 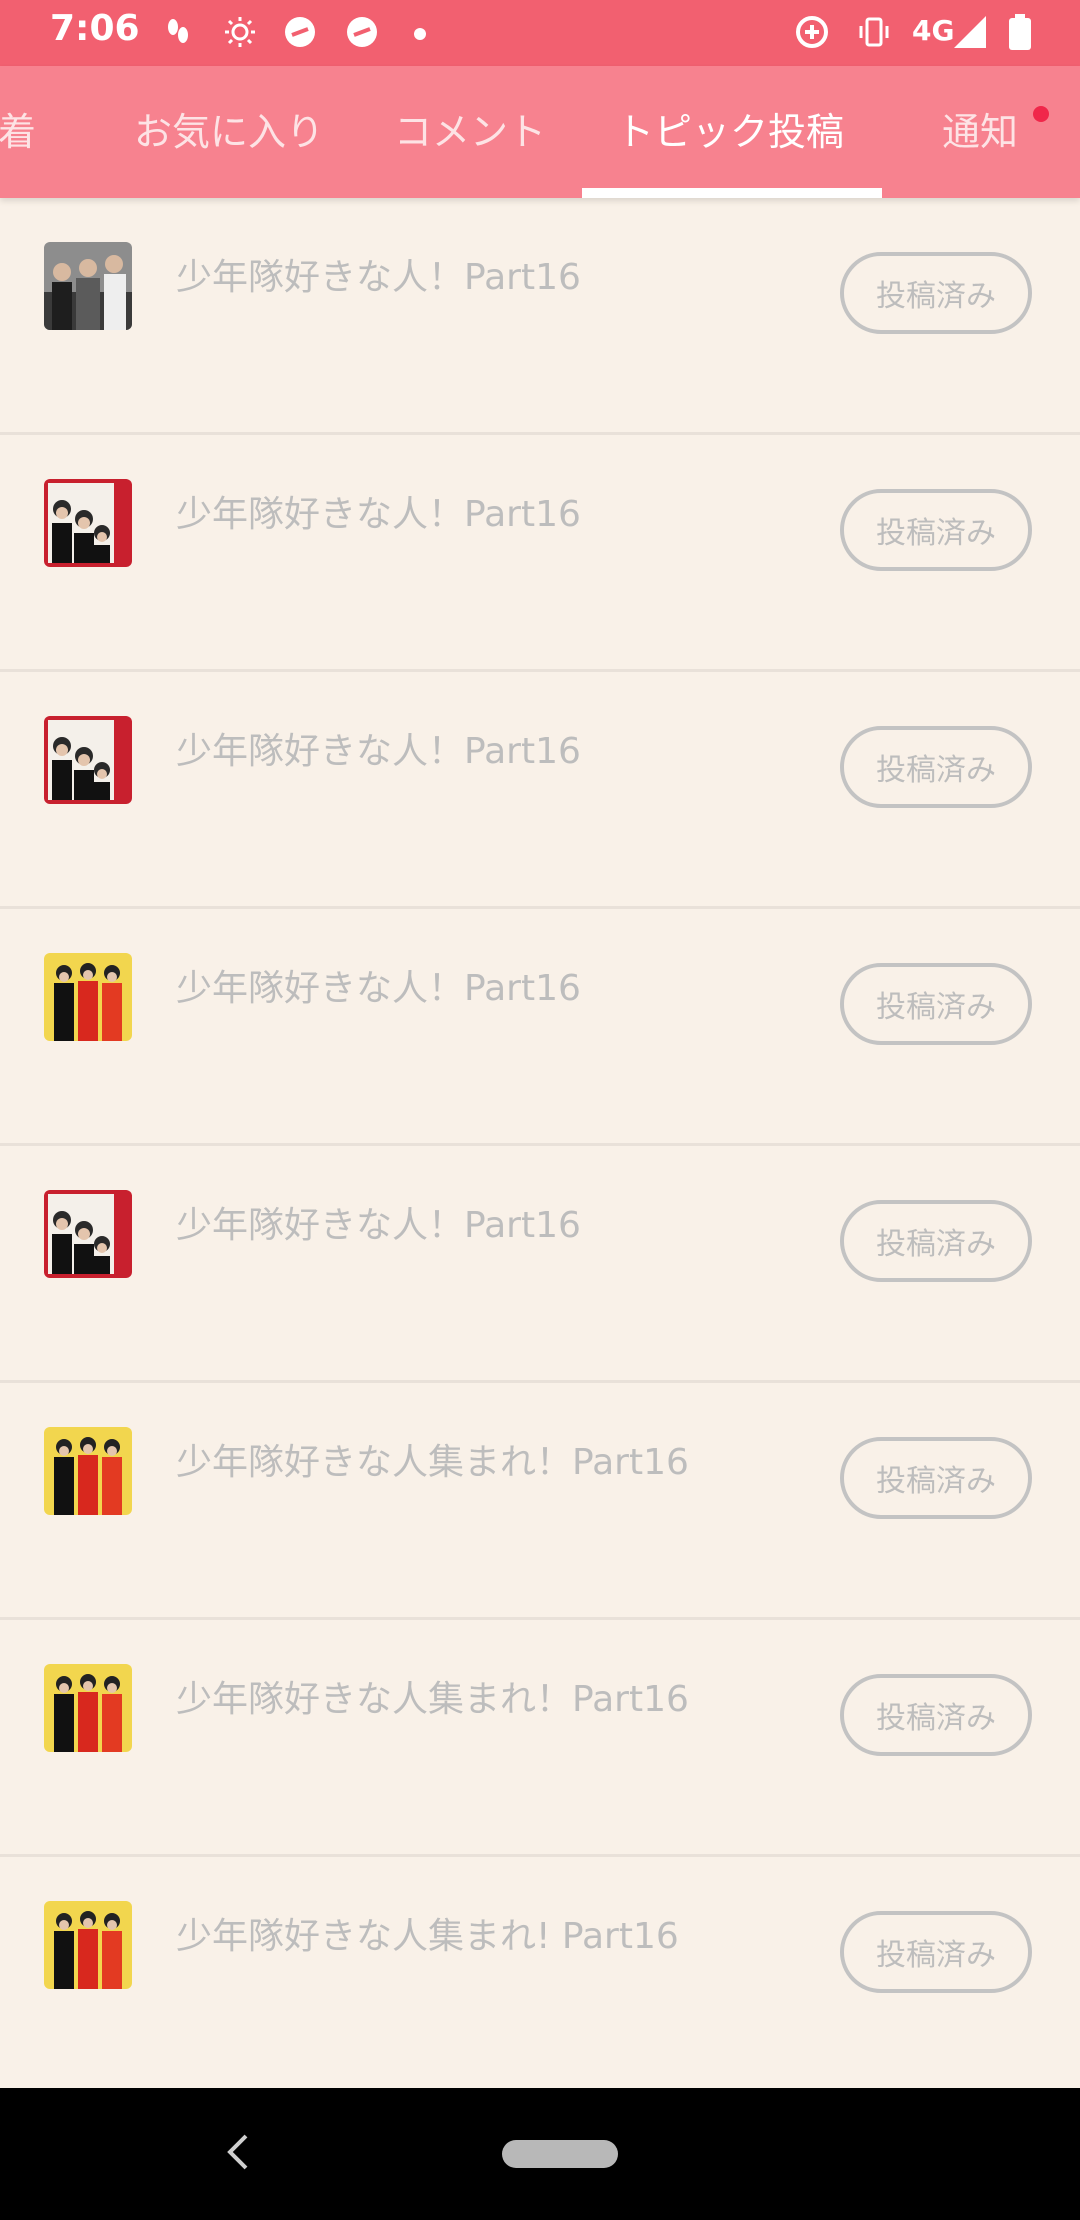 I want to click on footprints-icon, so click(x=178, y=32).